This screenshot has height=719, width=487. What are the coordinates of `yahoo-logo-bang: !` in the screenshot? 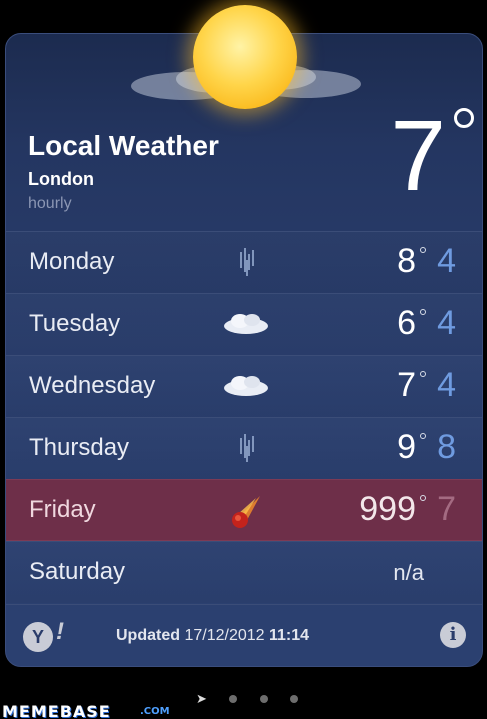 It's located at (60, 631).